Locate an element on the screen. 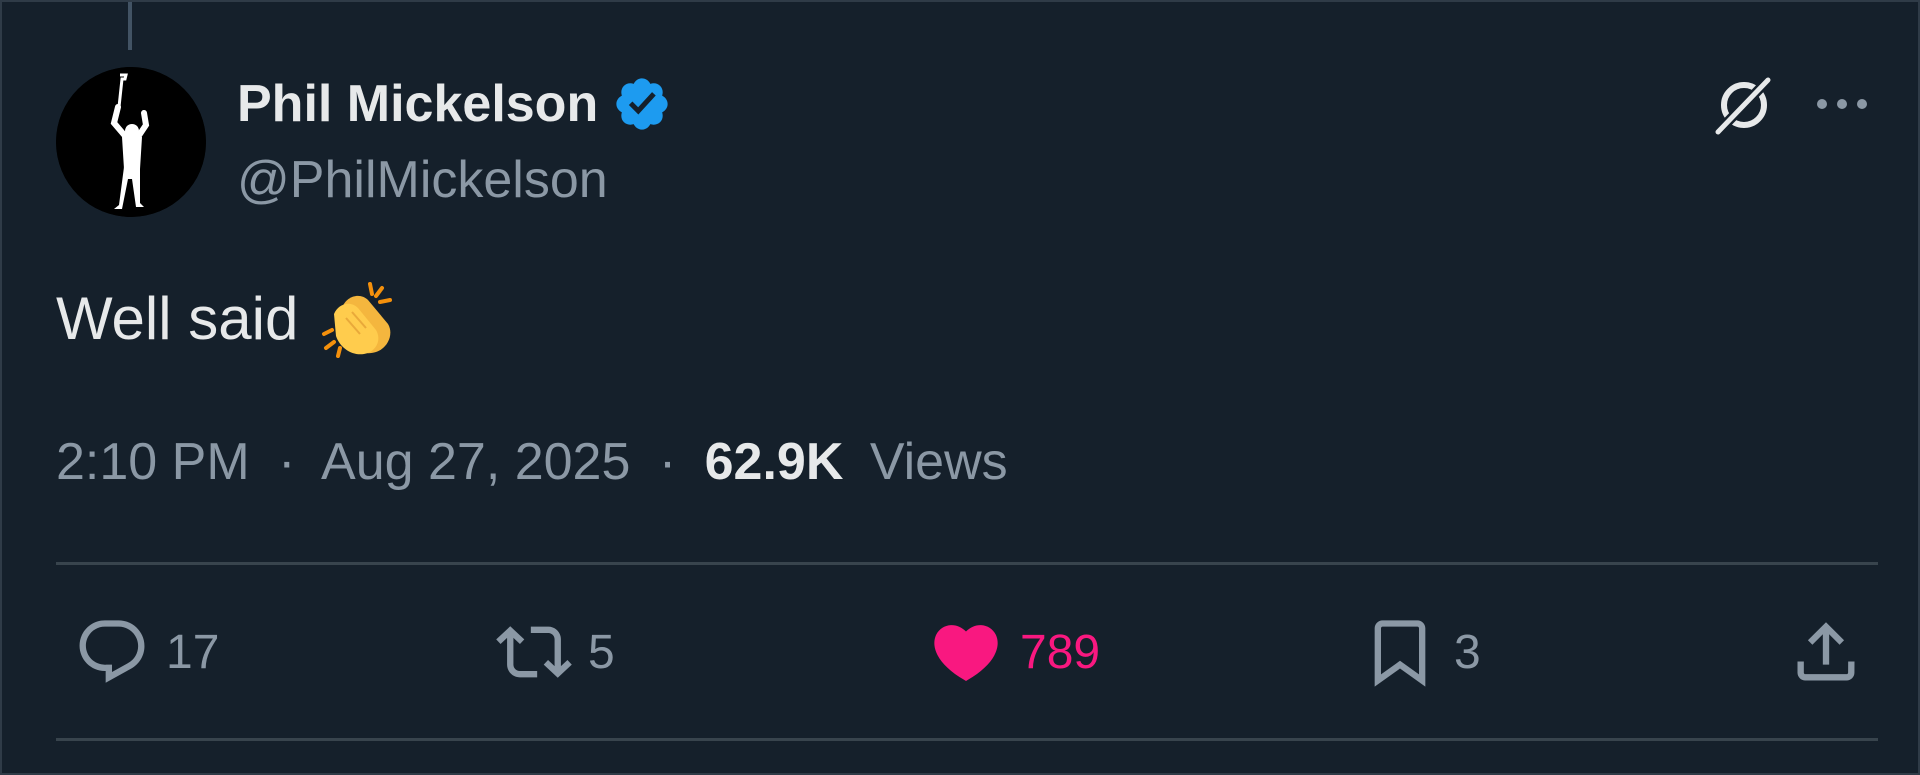 This screenshot has height=775, width=1920. verified-badge-icon is located at coordinates (642, 104).